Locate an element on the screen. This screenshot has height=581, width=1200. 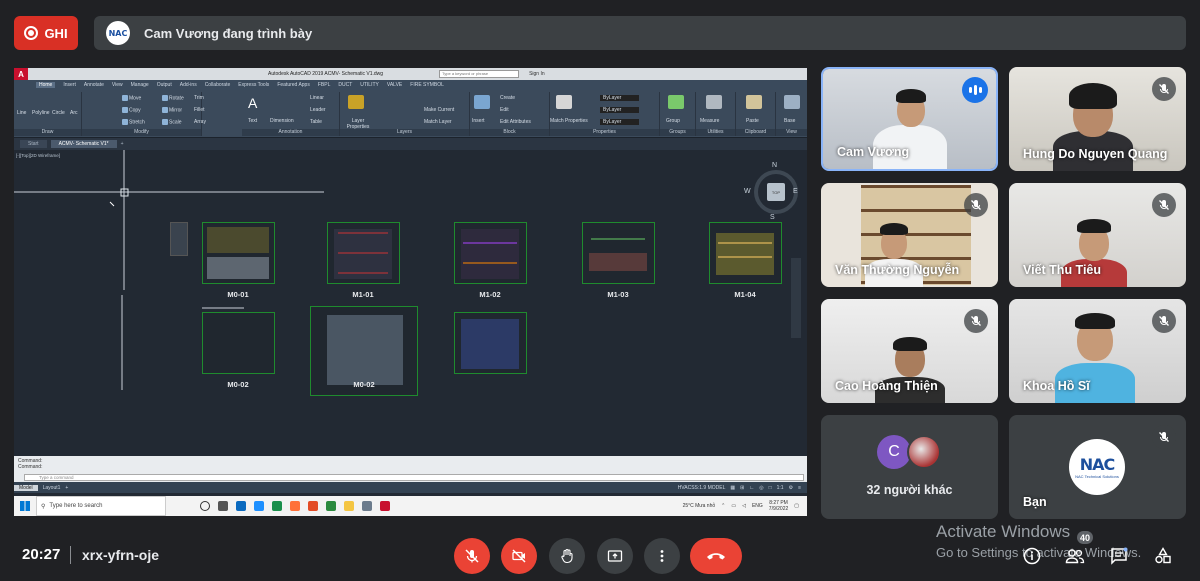
annotation-scale: 1:1 is located at coordinates (780, 488).